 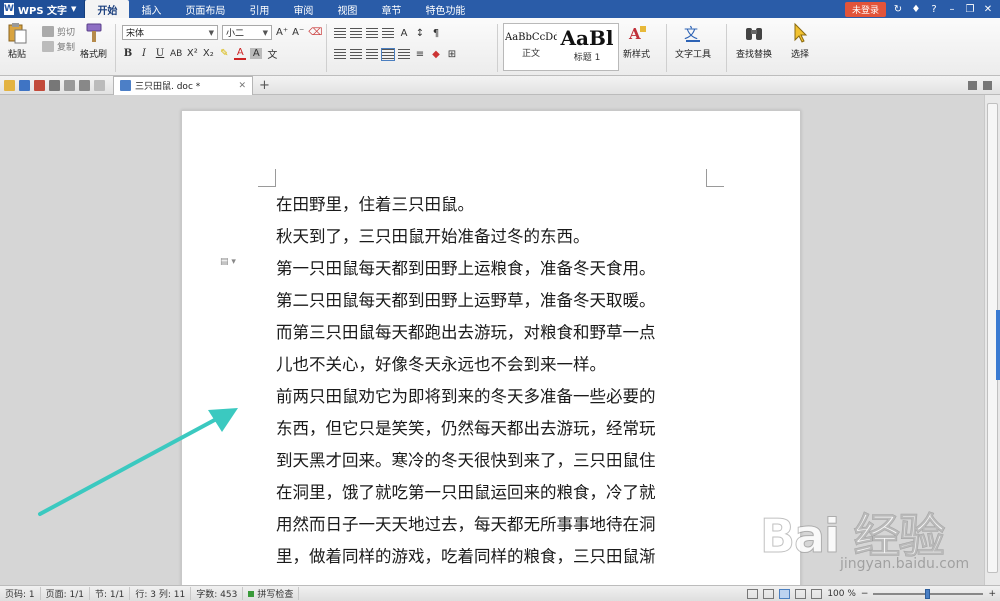 What do you see at coordinates (753, 593) in the screenshot?
I see `full-screen-view-icon` at bounding box center [753, 593].